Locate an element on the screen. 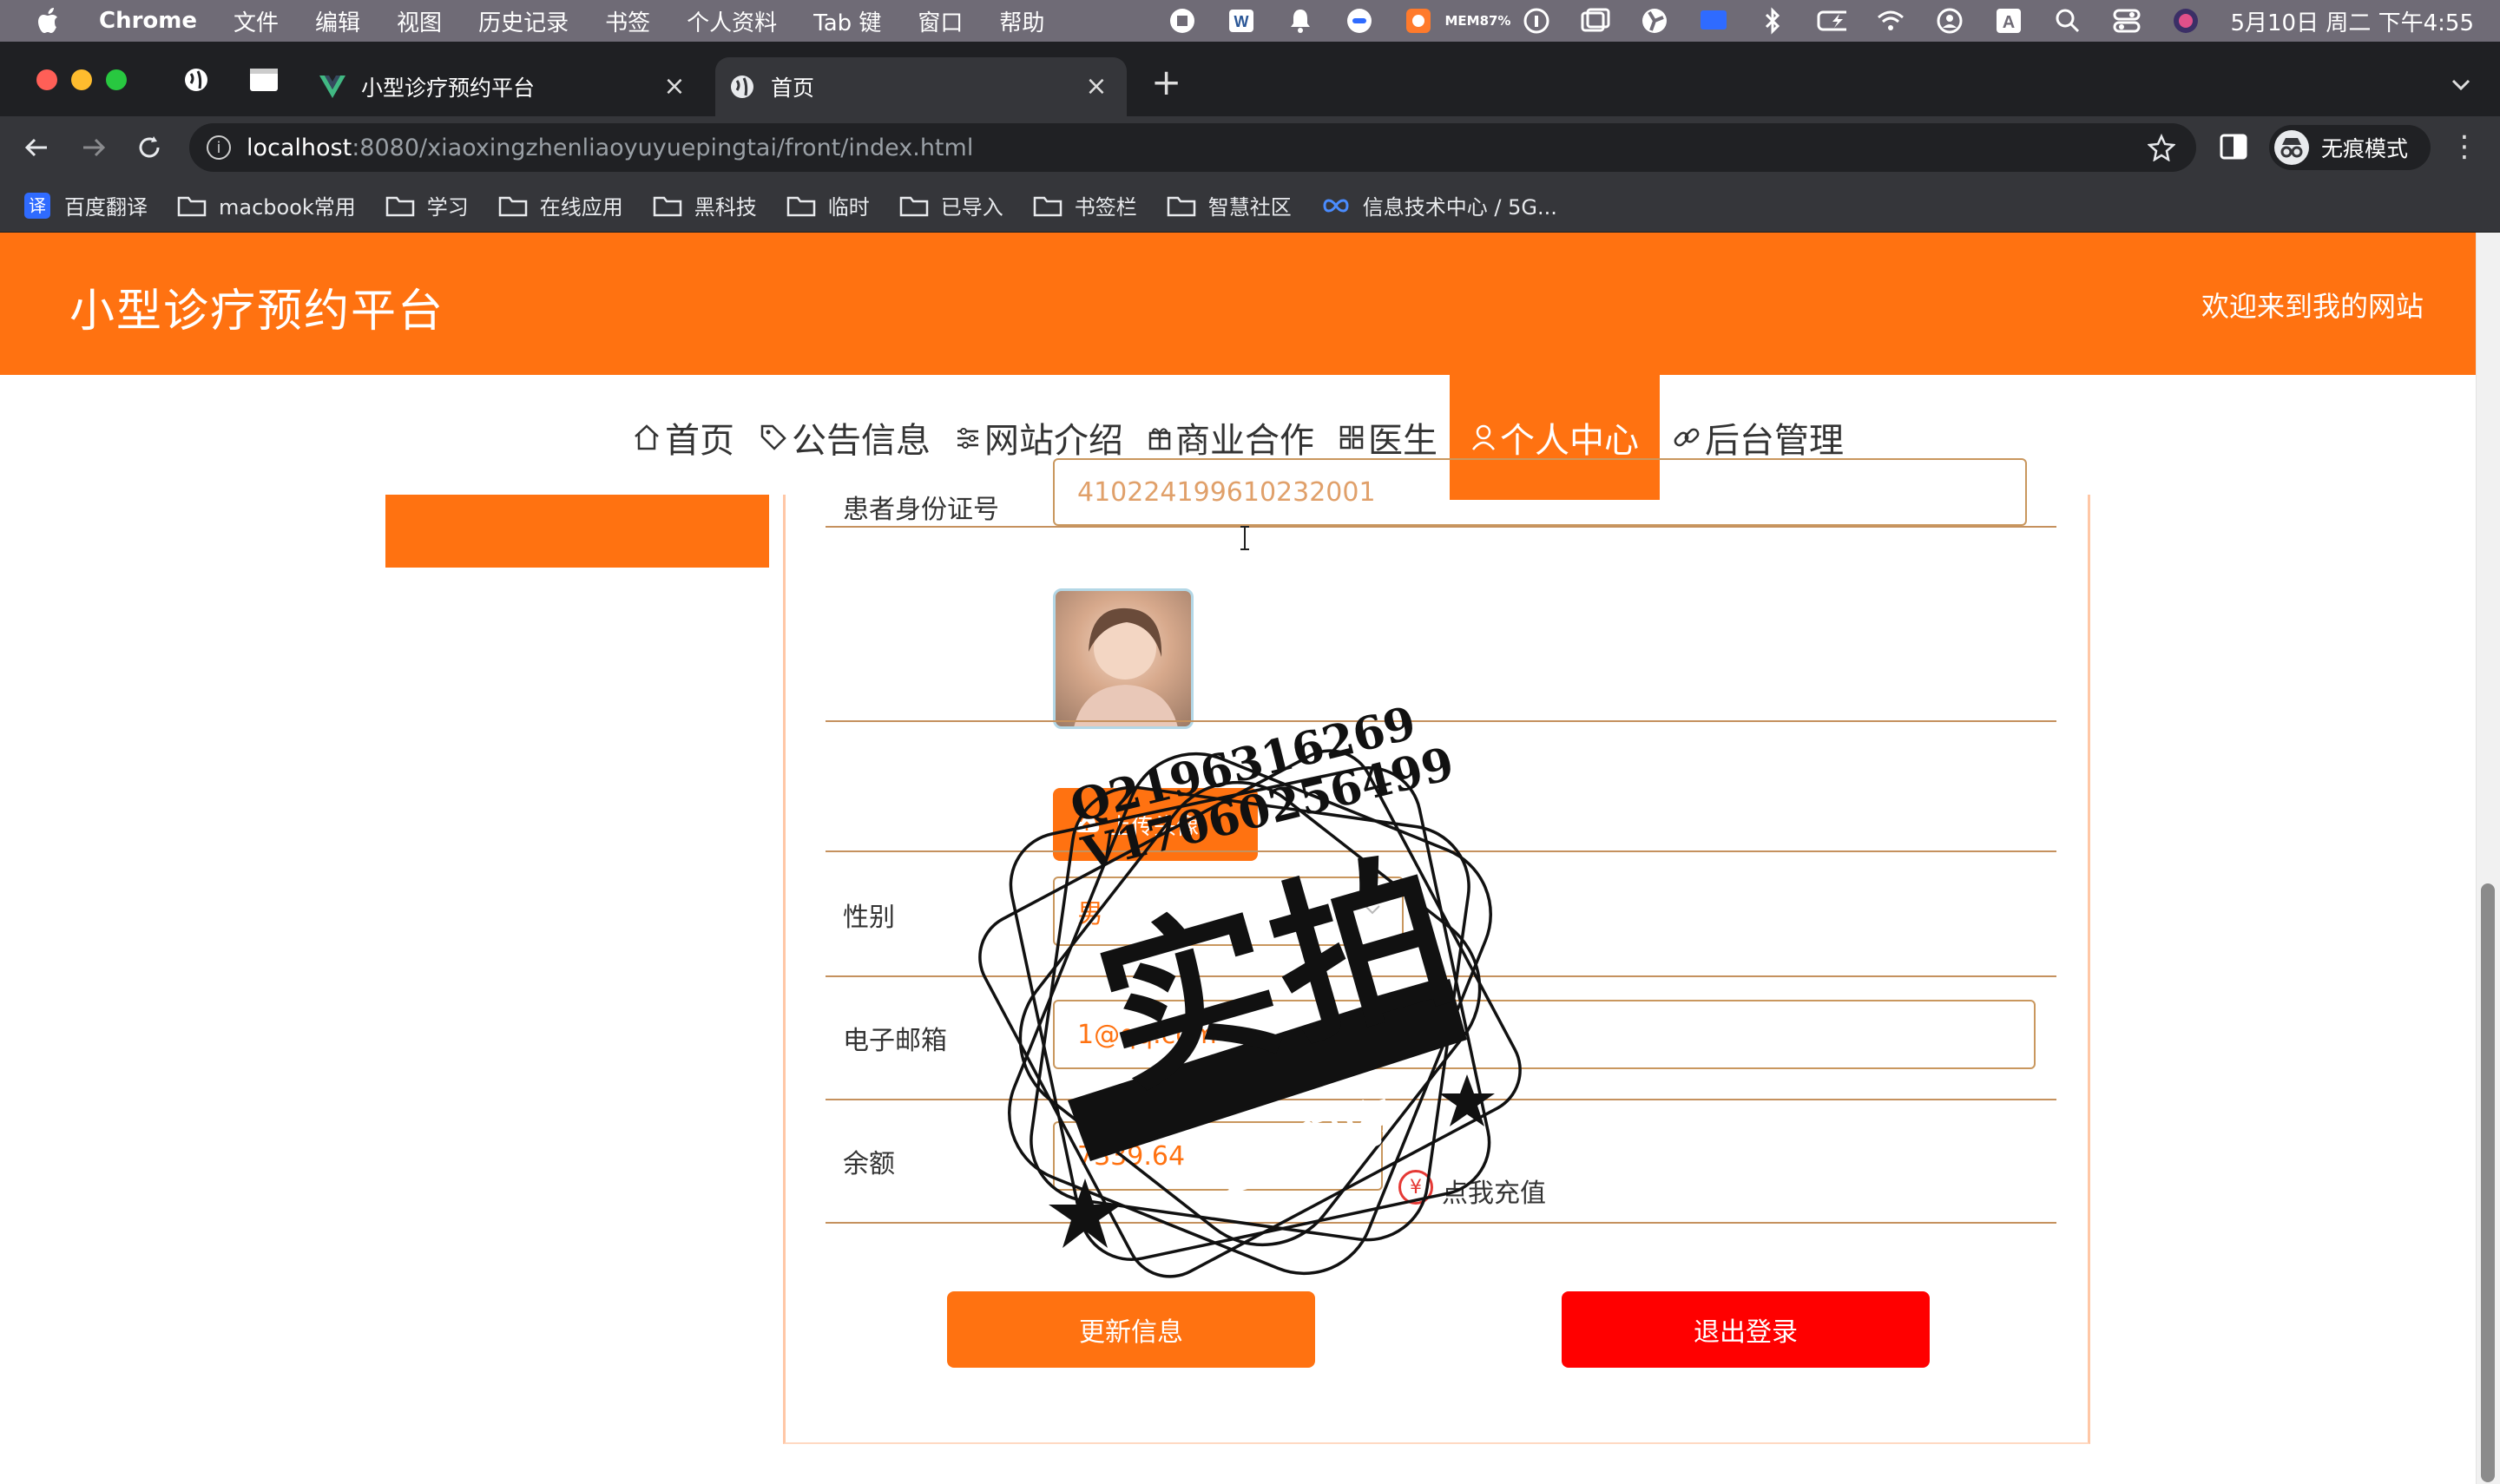  incognito-badge: 无痕模式 is located at coordinates (2350, 147).